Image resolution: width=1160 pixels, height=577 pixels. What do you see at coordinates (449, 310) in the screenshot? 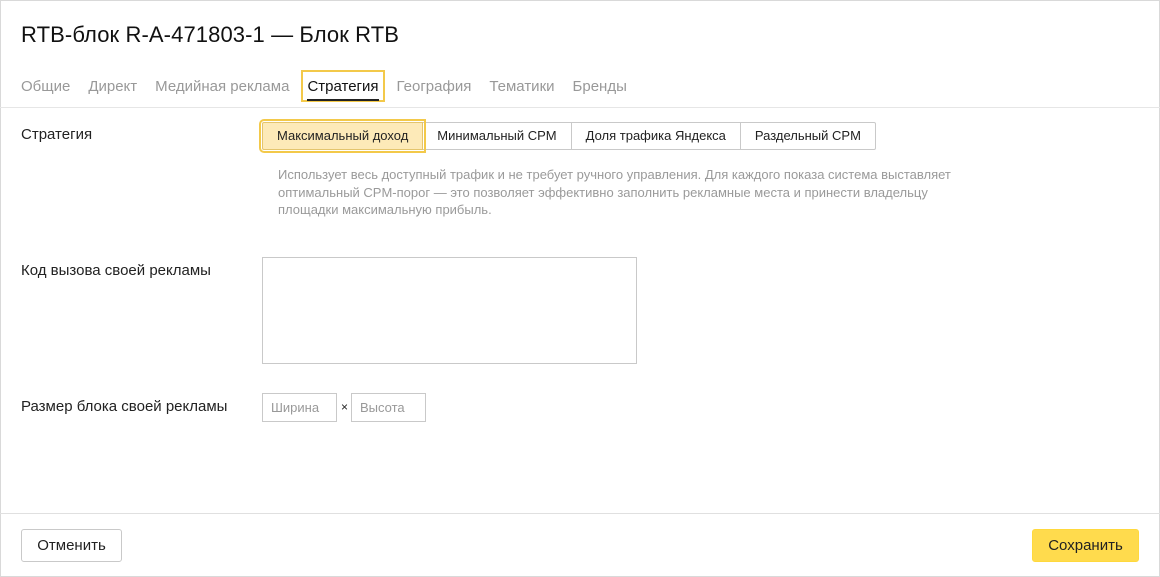
I see `own-ad-code-textarea` at bounding box center [449, 310].